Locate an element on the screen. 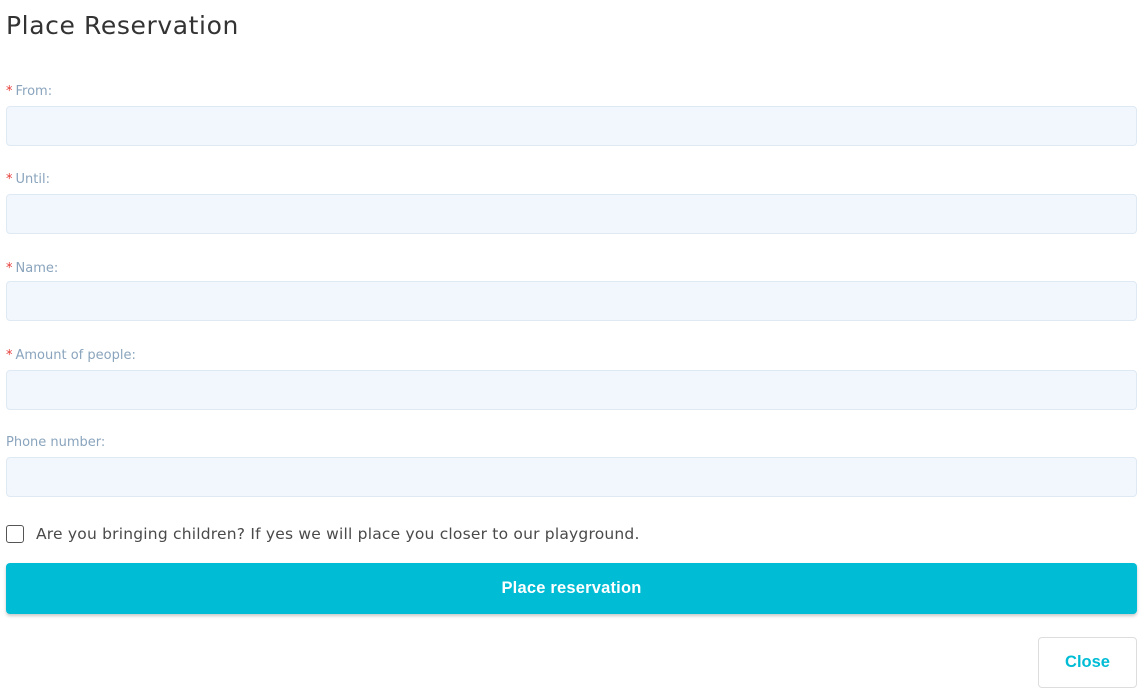 The width and height of the screenshot is (1148, 697). until-label: * Until: is located at coordinates (28, 180).